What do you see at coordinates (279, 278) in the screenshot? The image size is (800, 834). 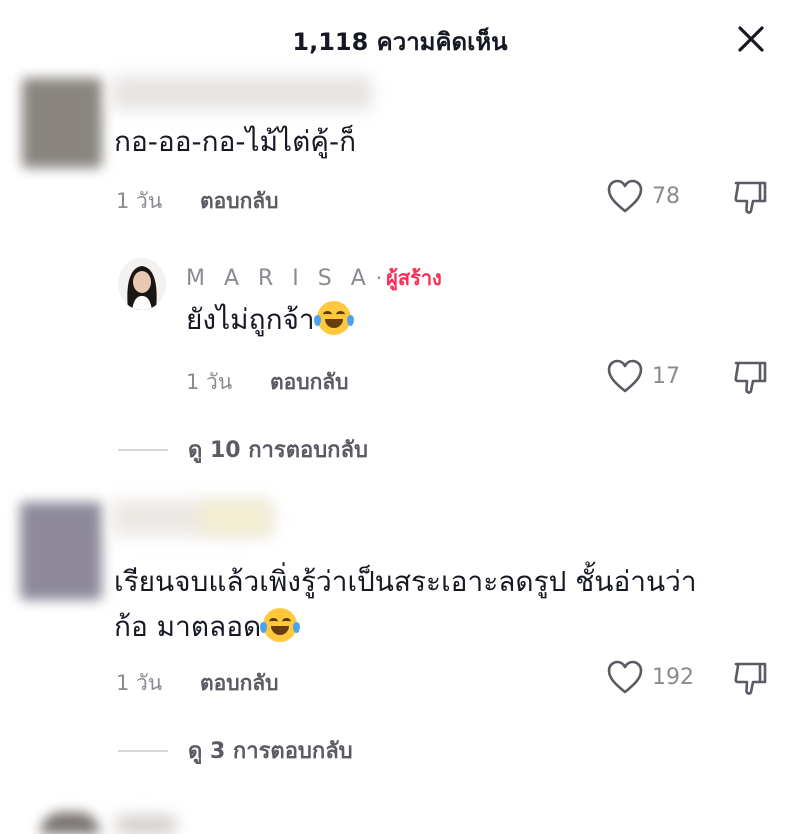 I see `creator-username: M A R I S A` at bounding box center [279, 278].